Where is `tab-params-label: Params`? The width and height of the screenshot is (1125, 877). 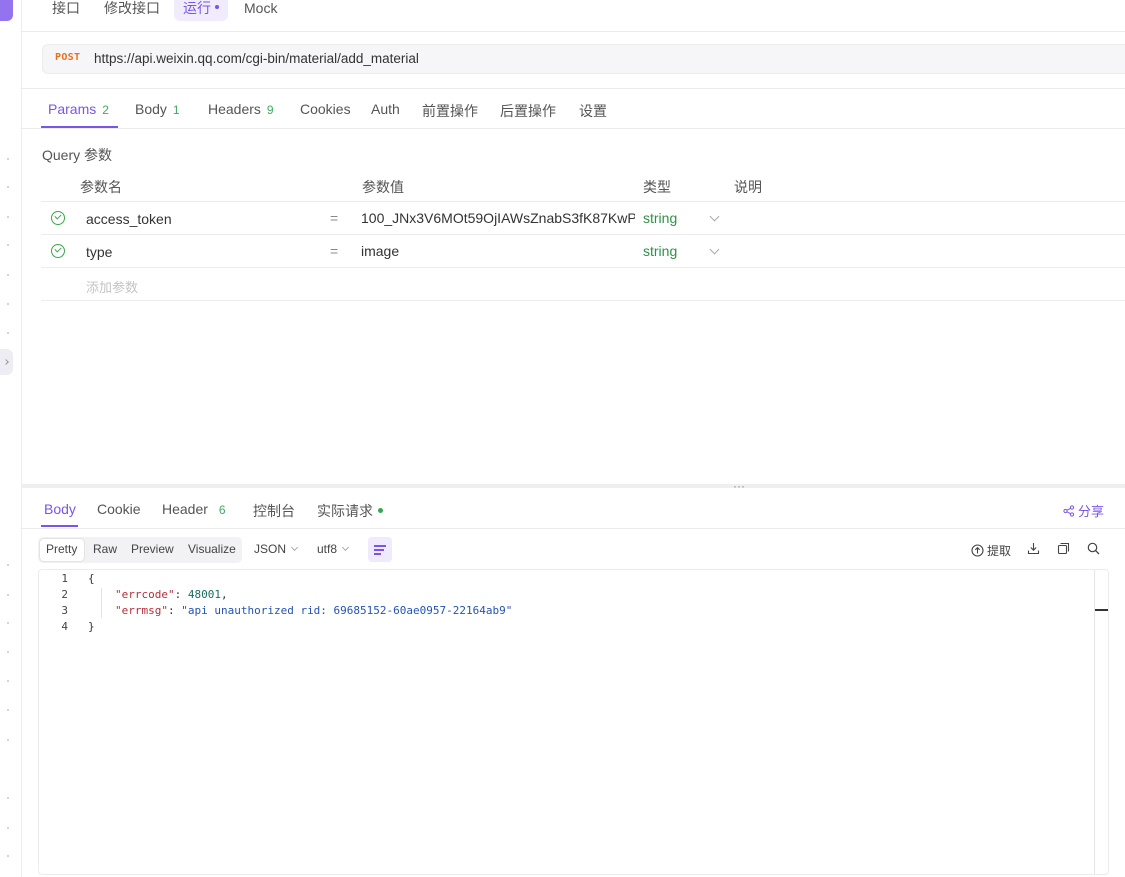
tab-params-label: Params is located at coordinates (72, 109).